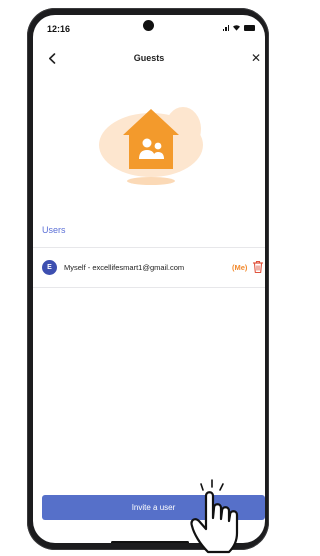 This screenshot has width=320, height=556. Describe the element at coordinates (214, 516) in the screenshot. I see `tap-hand-icon` at that location.